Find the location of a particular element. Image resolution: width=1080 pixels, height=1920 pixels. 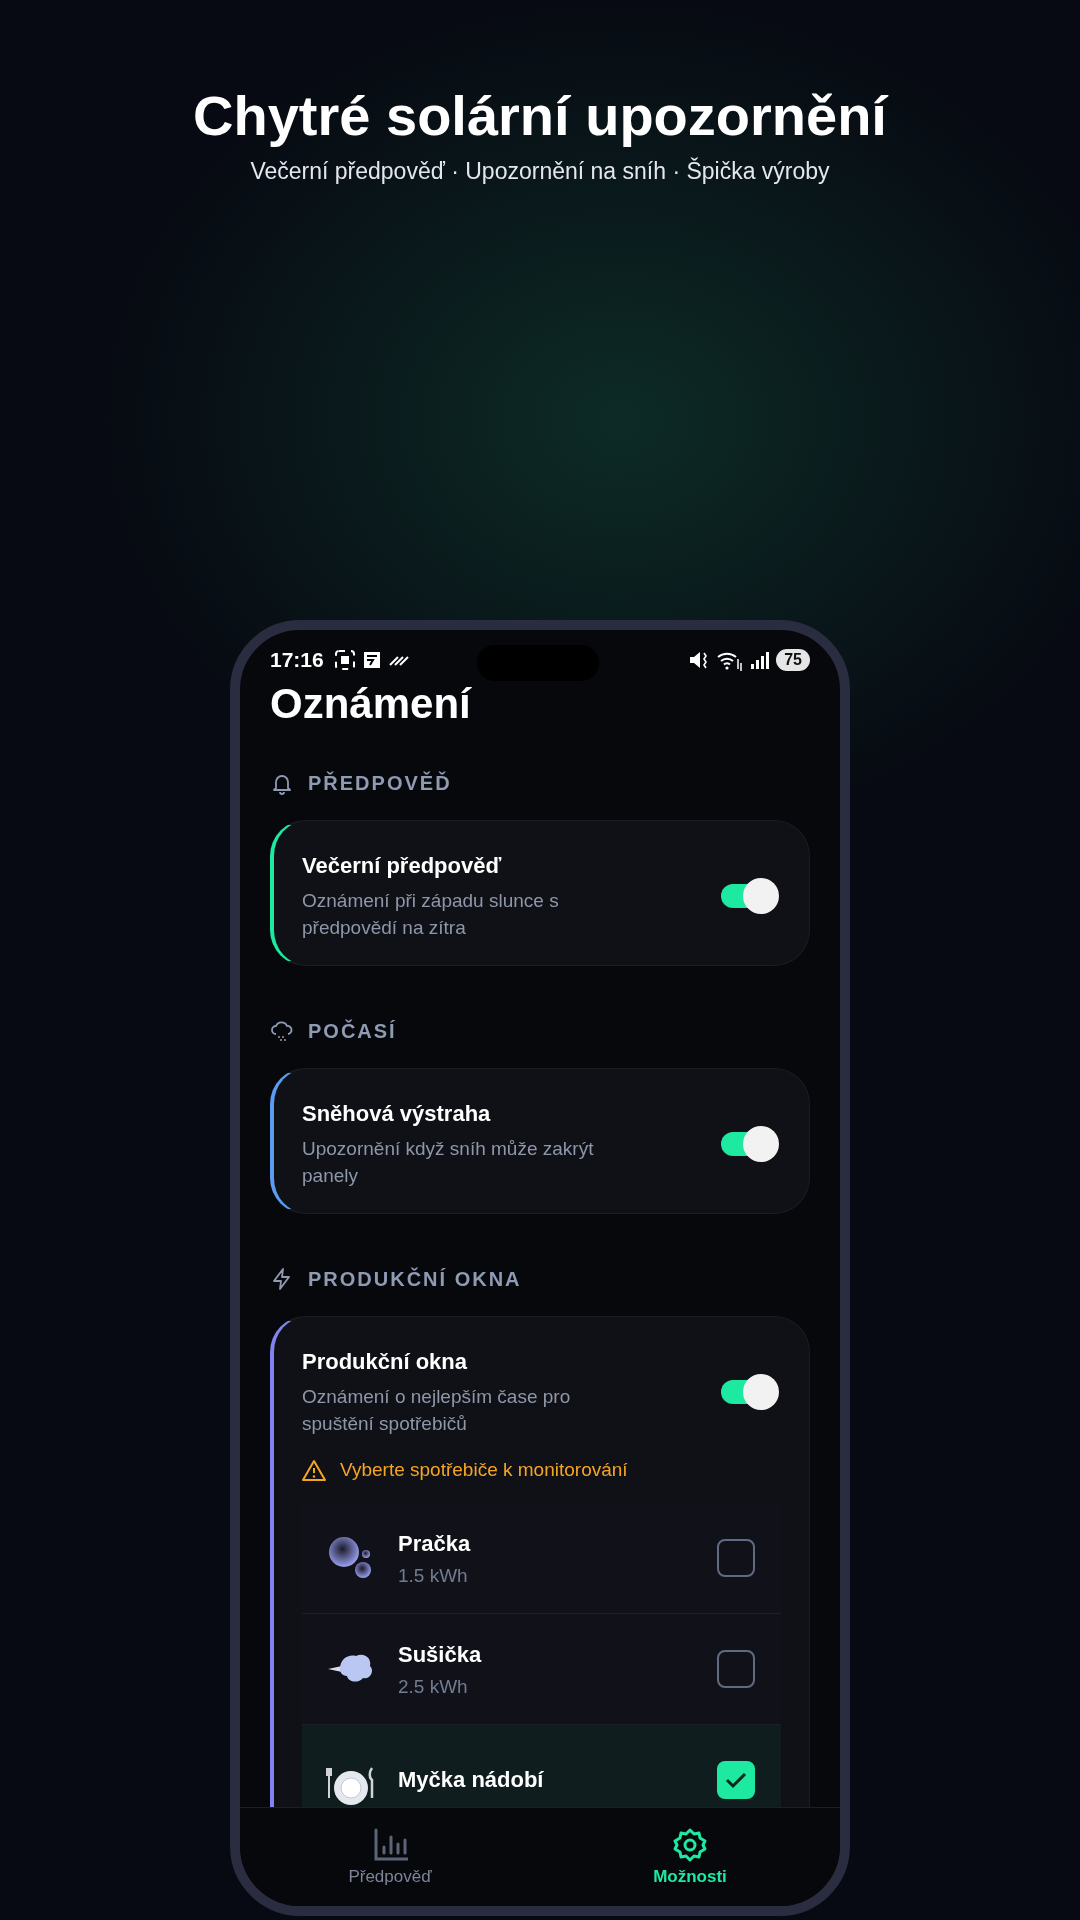

bar-chart-icon is located at coordinates (390, 1845).